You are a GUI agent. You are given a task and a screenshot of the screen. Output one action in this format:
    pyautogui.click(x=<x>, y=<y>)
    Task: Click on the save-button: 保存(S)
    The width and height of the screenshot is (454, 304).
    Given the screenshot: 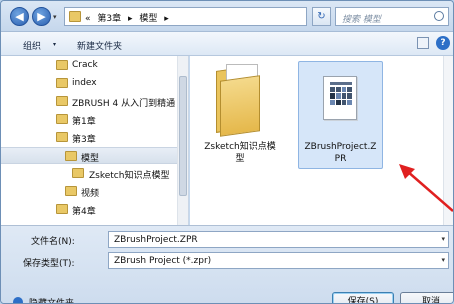 What is the action you would take?
    pyautogui.click(x=363, y=297)
    